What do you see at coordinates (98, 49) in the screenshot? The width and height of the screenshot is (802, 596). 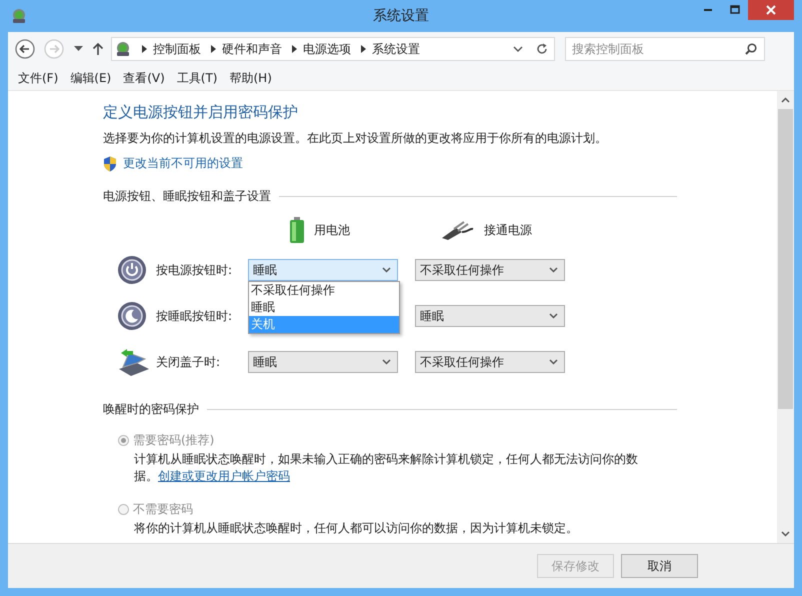 I see `up-arrow-icon` at bounding box center [98, 49].